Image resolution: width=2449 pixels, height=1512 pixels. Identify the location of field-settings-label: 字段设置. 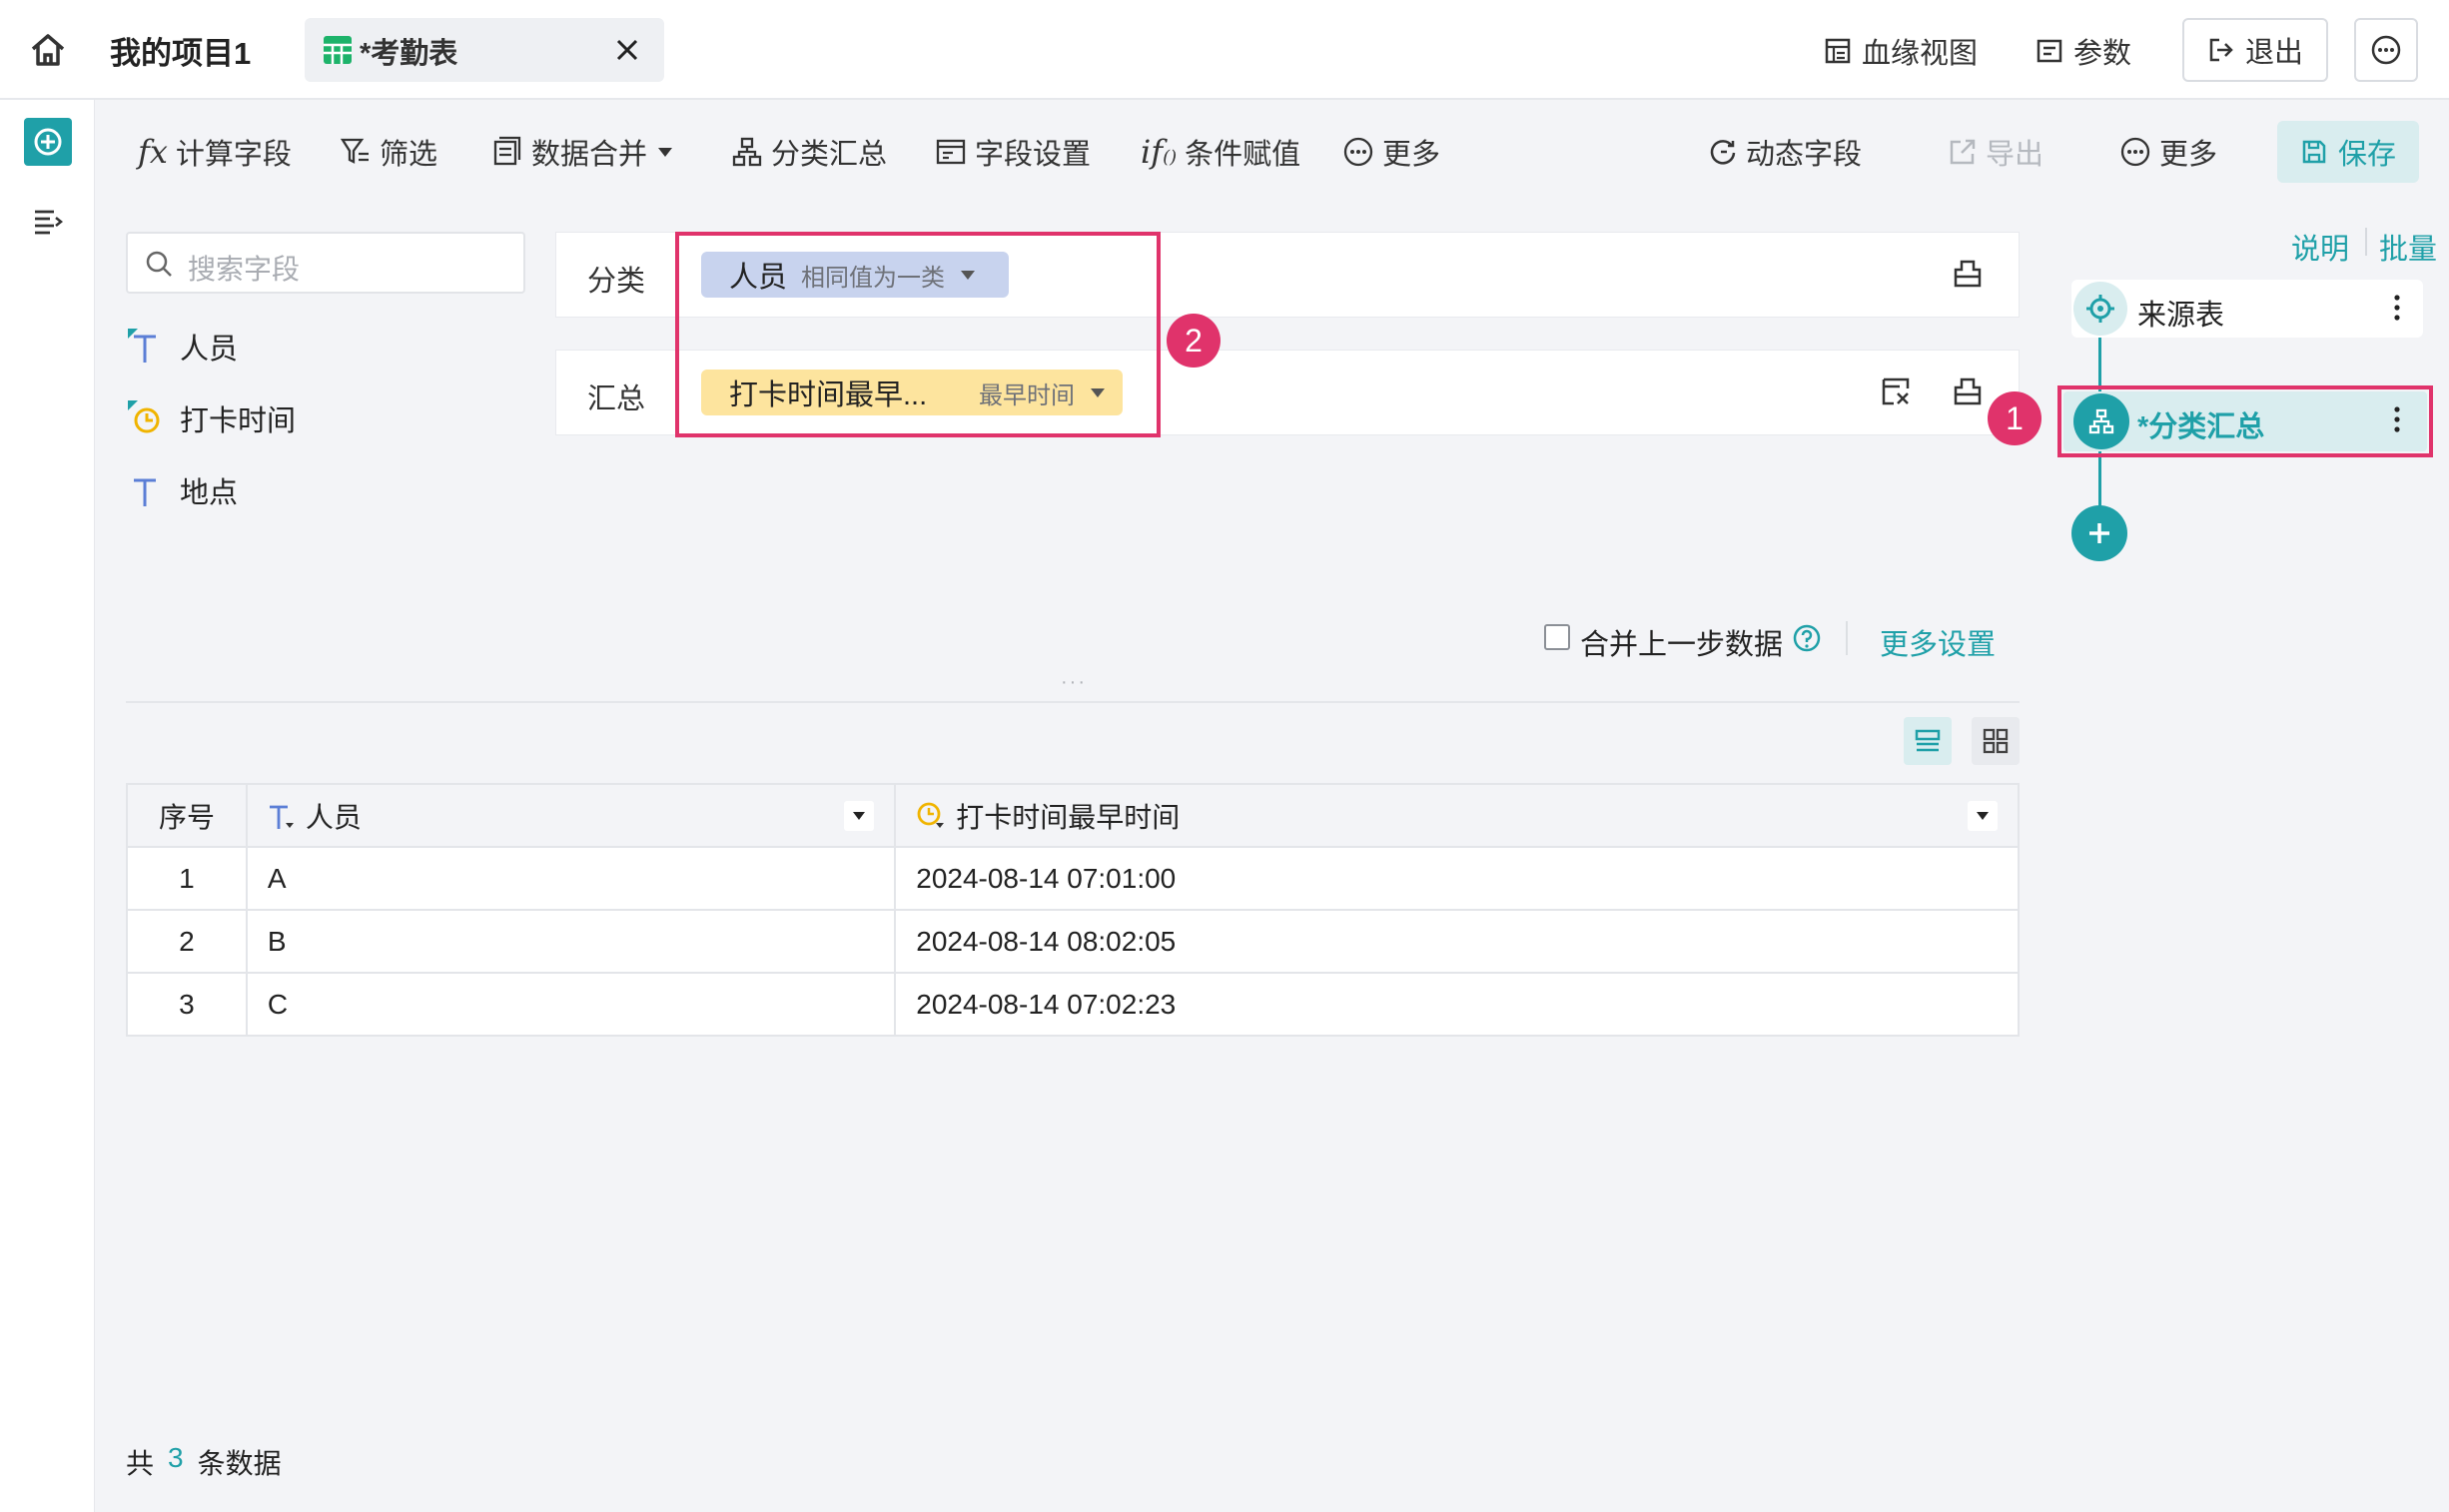
(1034, 155).